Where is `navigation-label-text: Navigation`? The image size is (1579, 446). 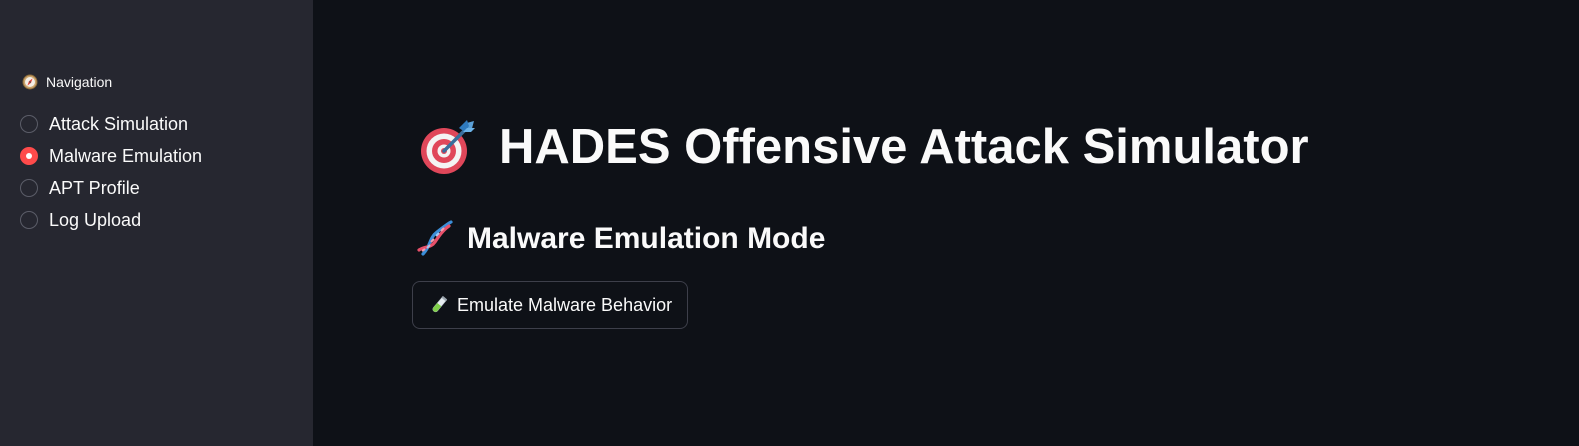 navigation-label-text: Navigation is located at coordinates (79, 82).